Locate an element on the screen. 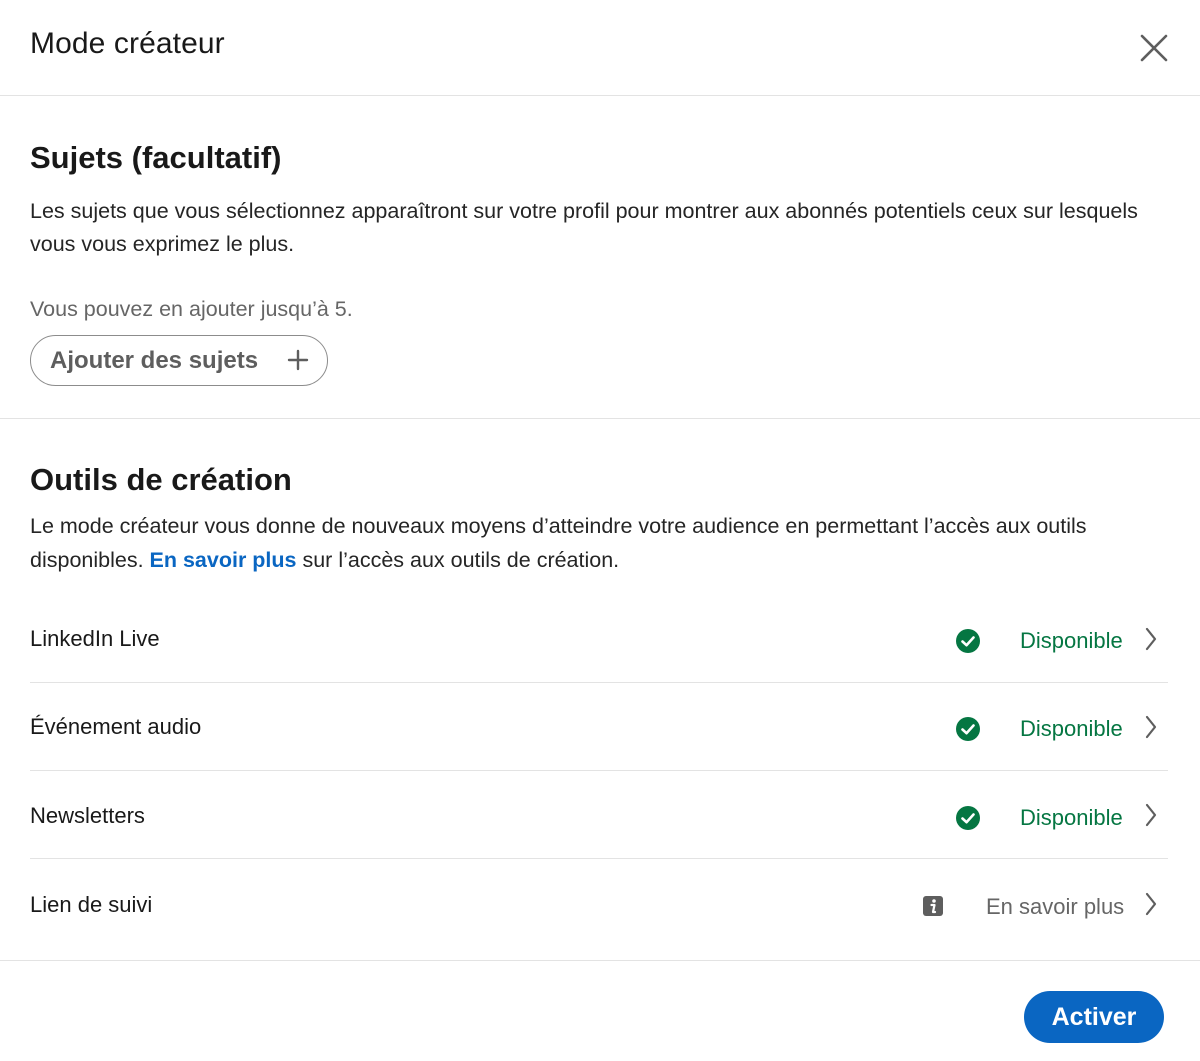  tools-title: Outils de création is located at coordinates (161, 479).